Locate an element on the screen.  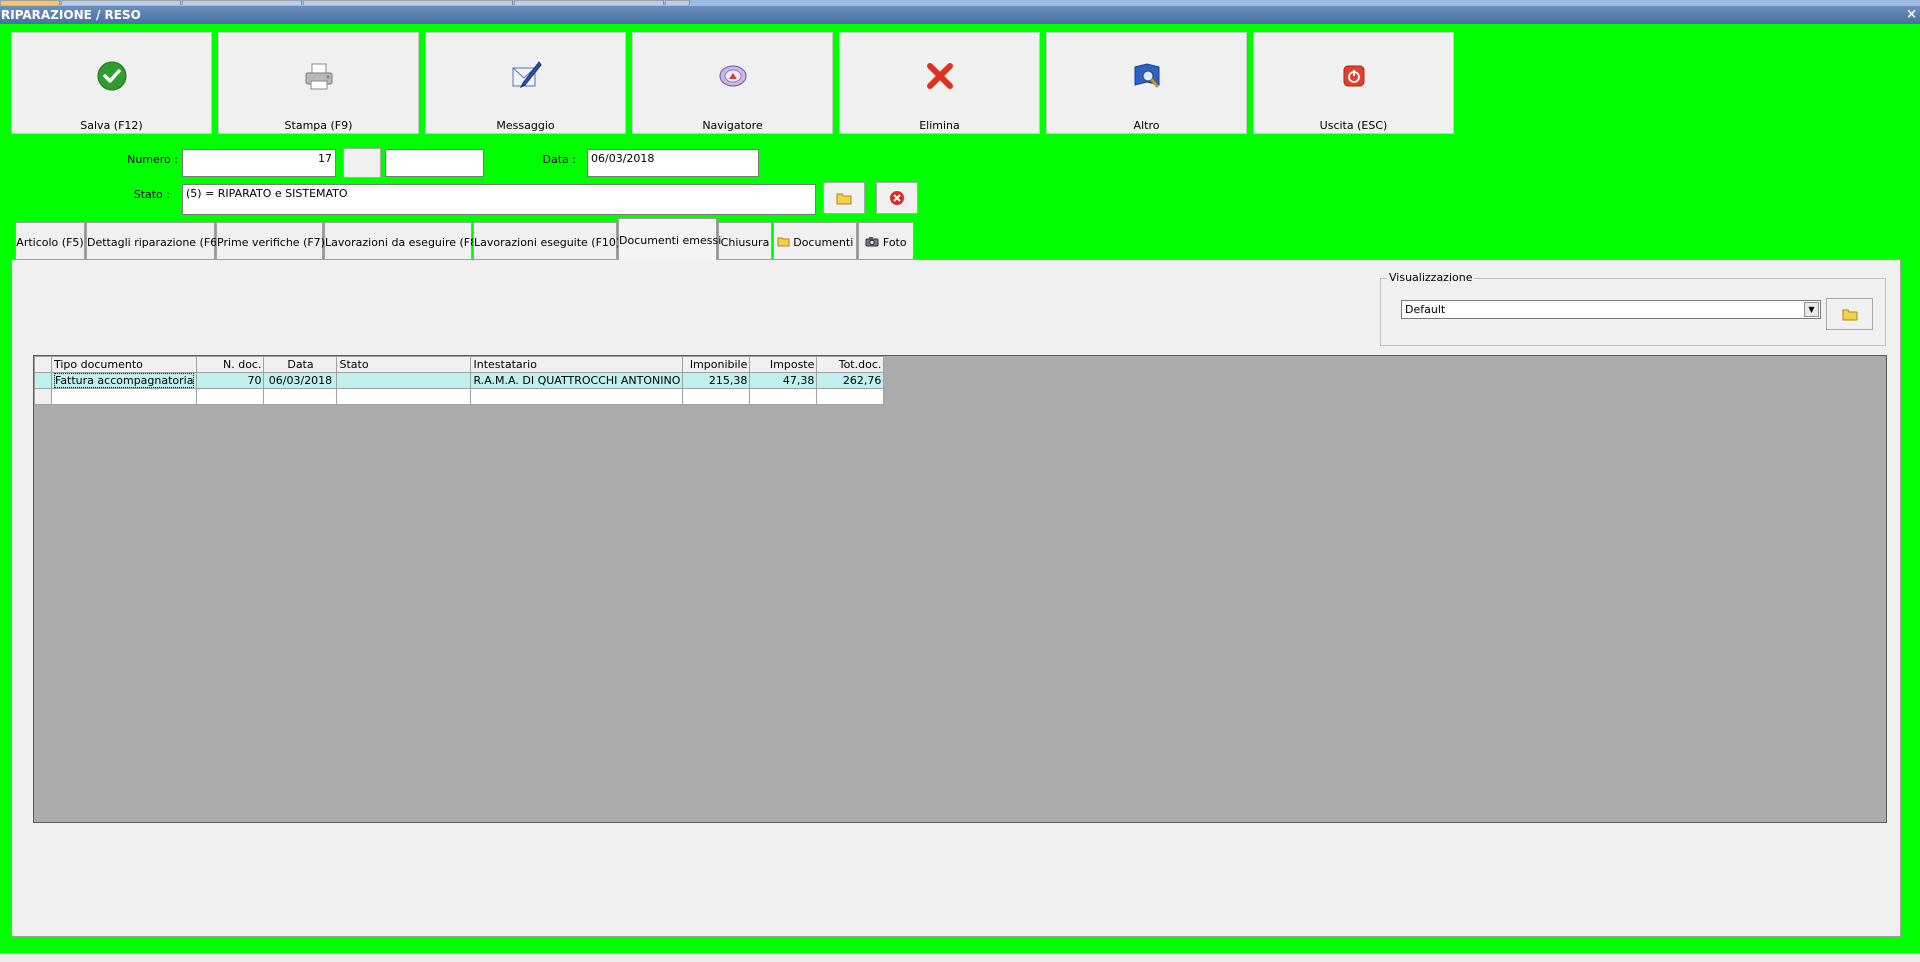
tab-dettagli-riparazione: Dettagli riparazione (F6) is located at coordinates (153, 241).